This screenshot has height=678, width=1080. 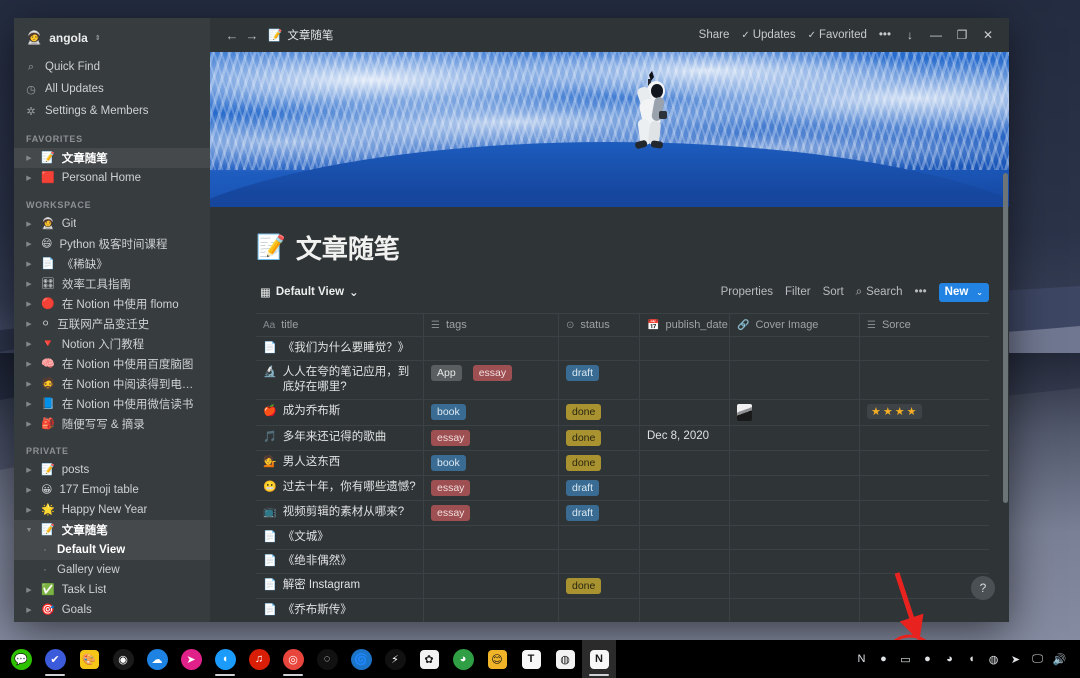 I want to click on help-button: ?, so click(x=983, y=588).